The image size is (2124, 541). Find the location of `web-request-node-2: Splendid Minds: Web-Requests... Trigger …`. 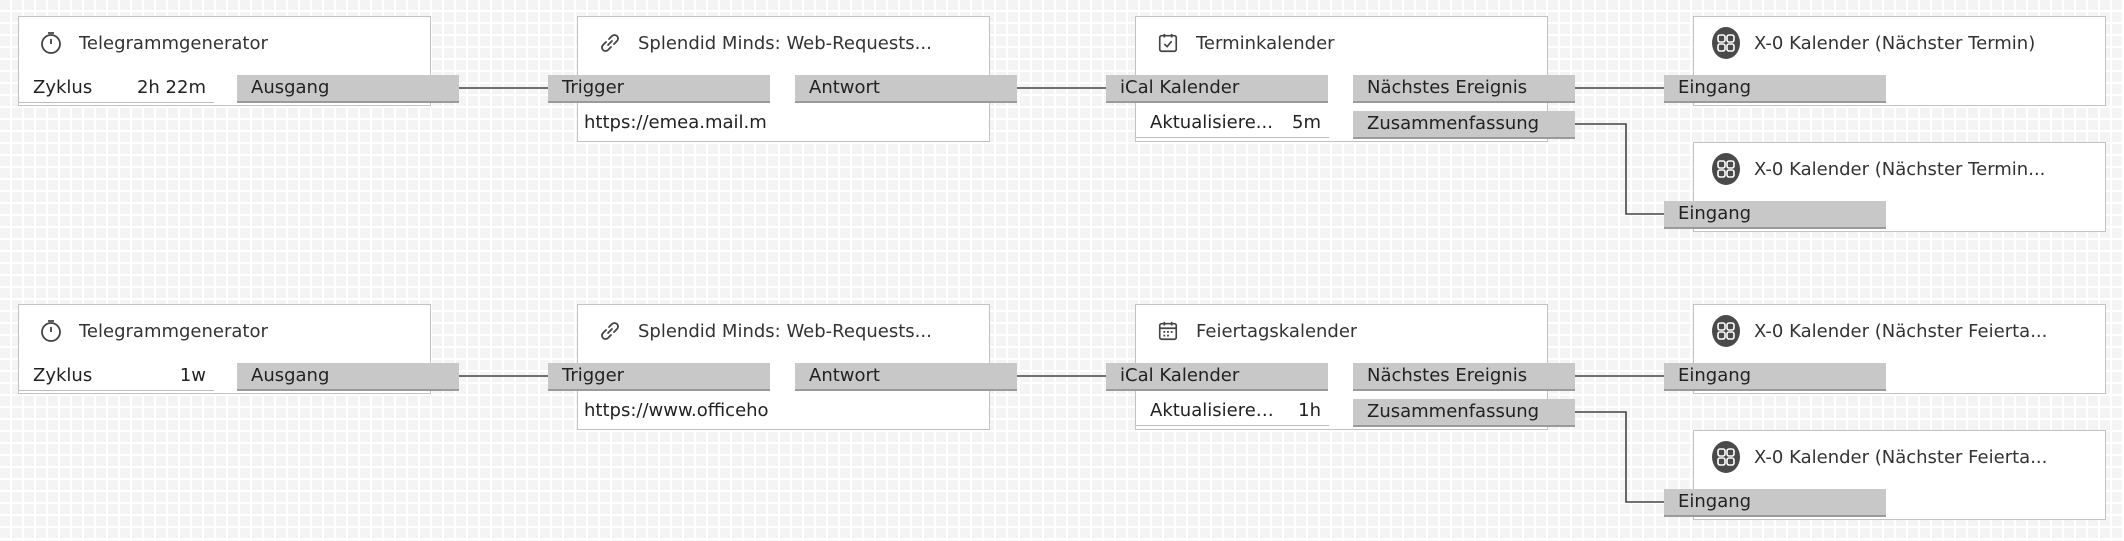

web-request-node-2: Splendid Minds: Web-Requests... Trigger … is located at coordinates (782, 367).